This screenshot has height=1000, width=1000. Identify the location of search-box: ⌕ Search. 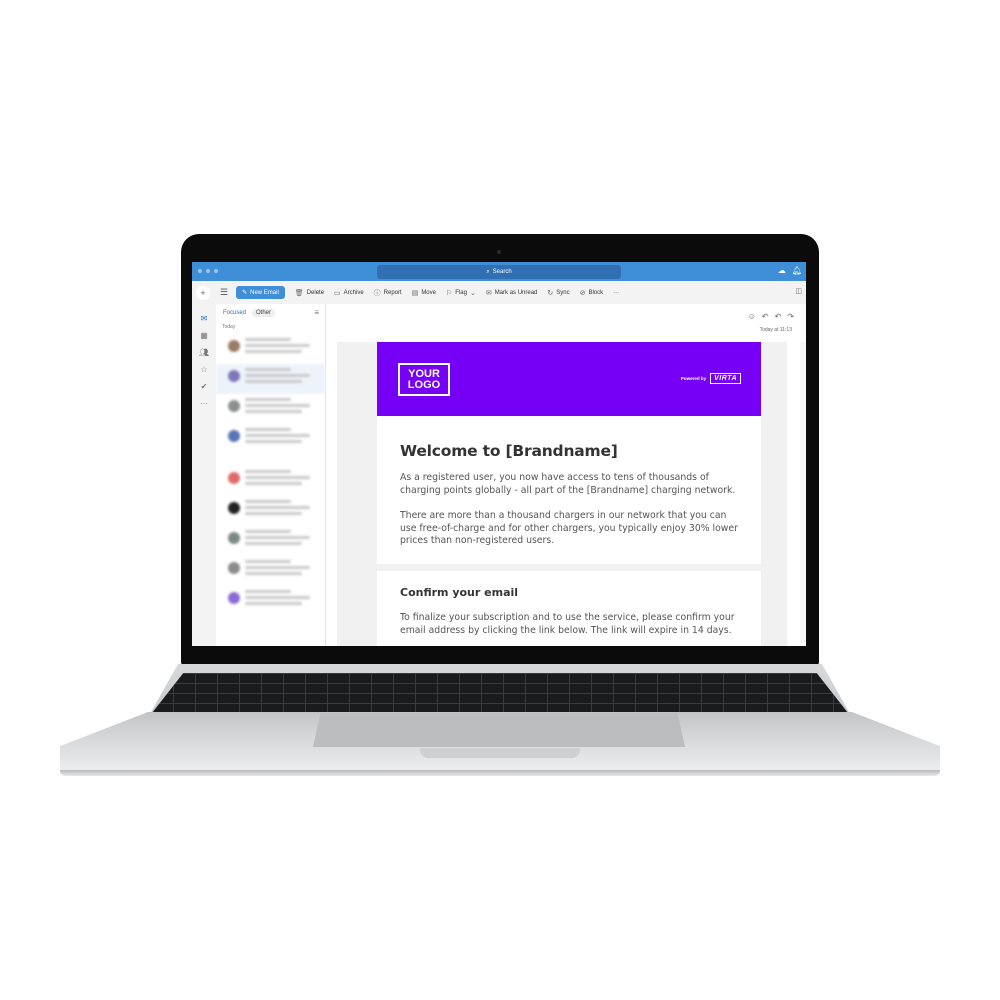
(499, 272).